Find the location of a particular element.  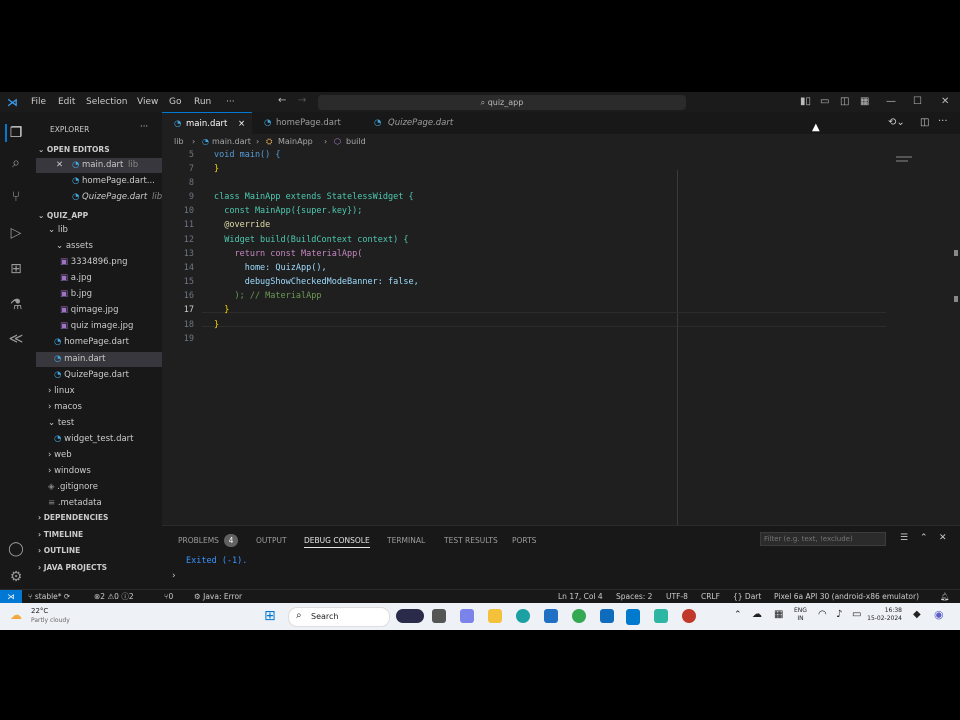

explorer-more-icon: ··· is located at coordinates (144, 127).